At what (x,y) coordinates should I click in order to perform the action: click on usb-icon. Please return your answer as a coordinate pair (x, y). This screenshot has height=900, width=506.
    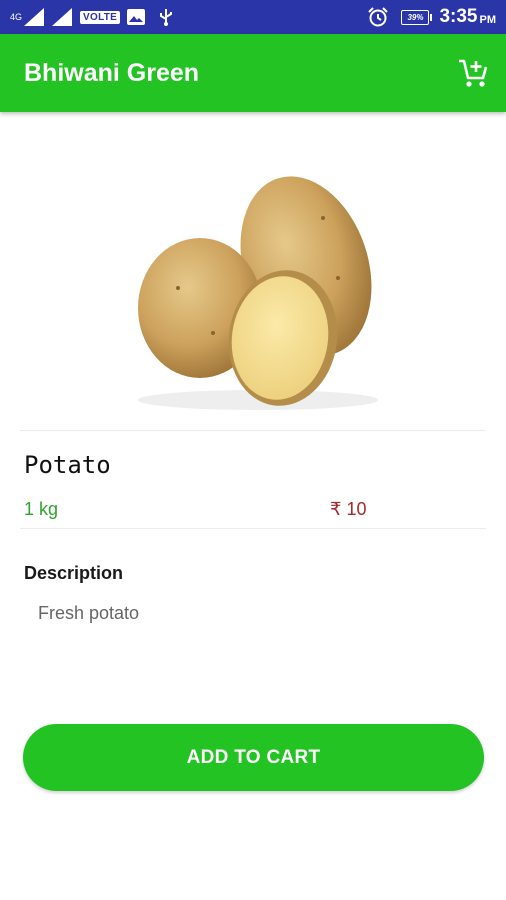
    Looking at the image, I should click on (166, 17).